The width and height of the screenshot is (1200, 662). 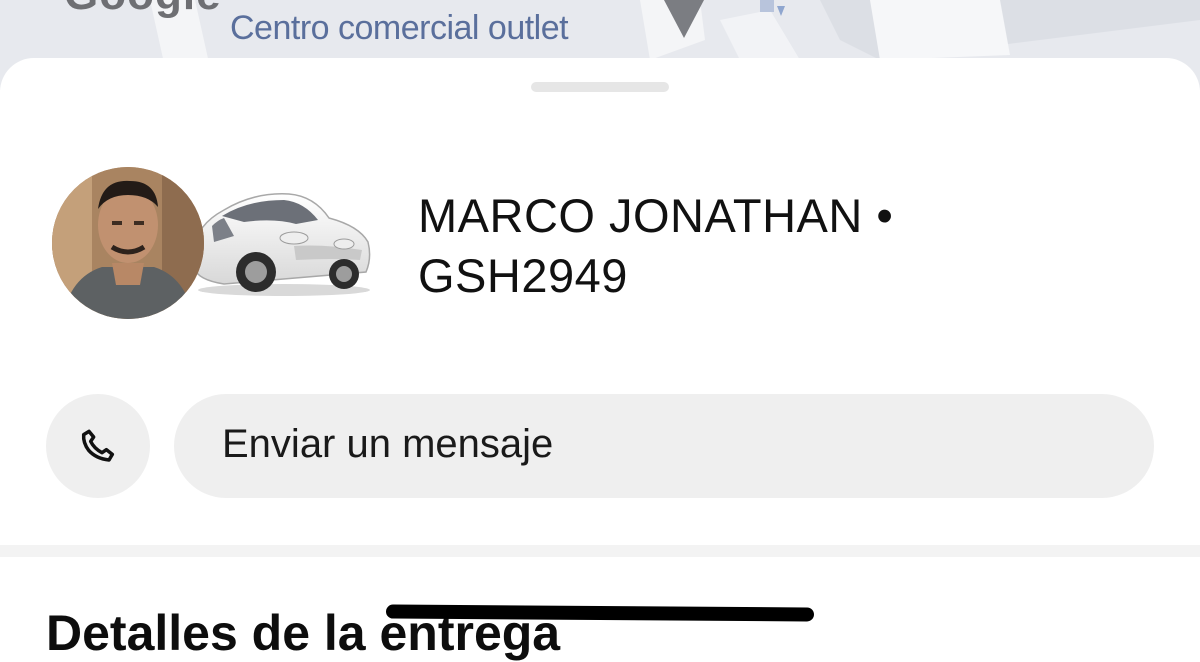 I want to click on sheet-grabber, so click(x=600, y=87).